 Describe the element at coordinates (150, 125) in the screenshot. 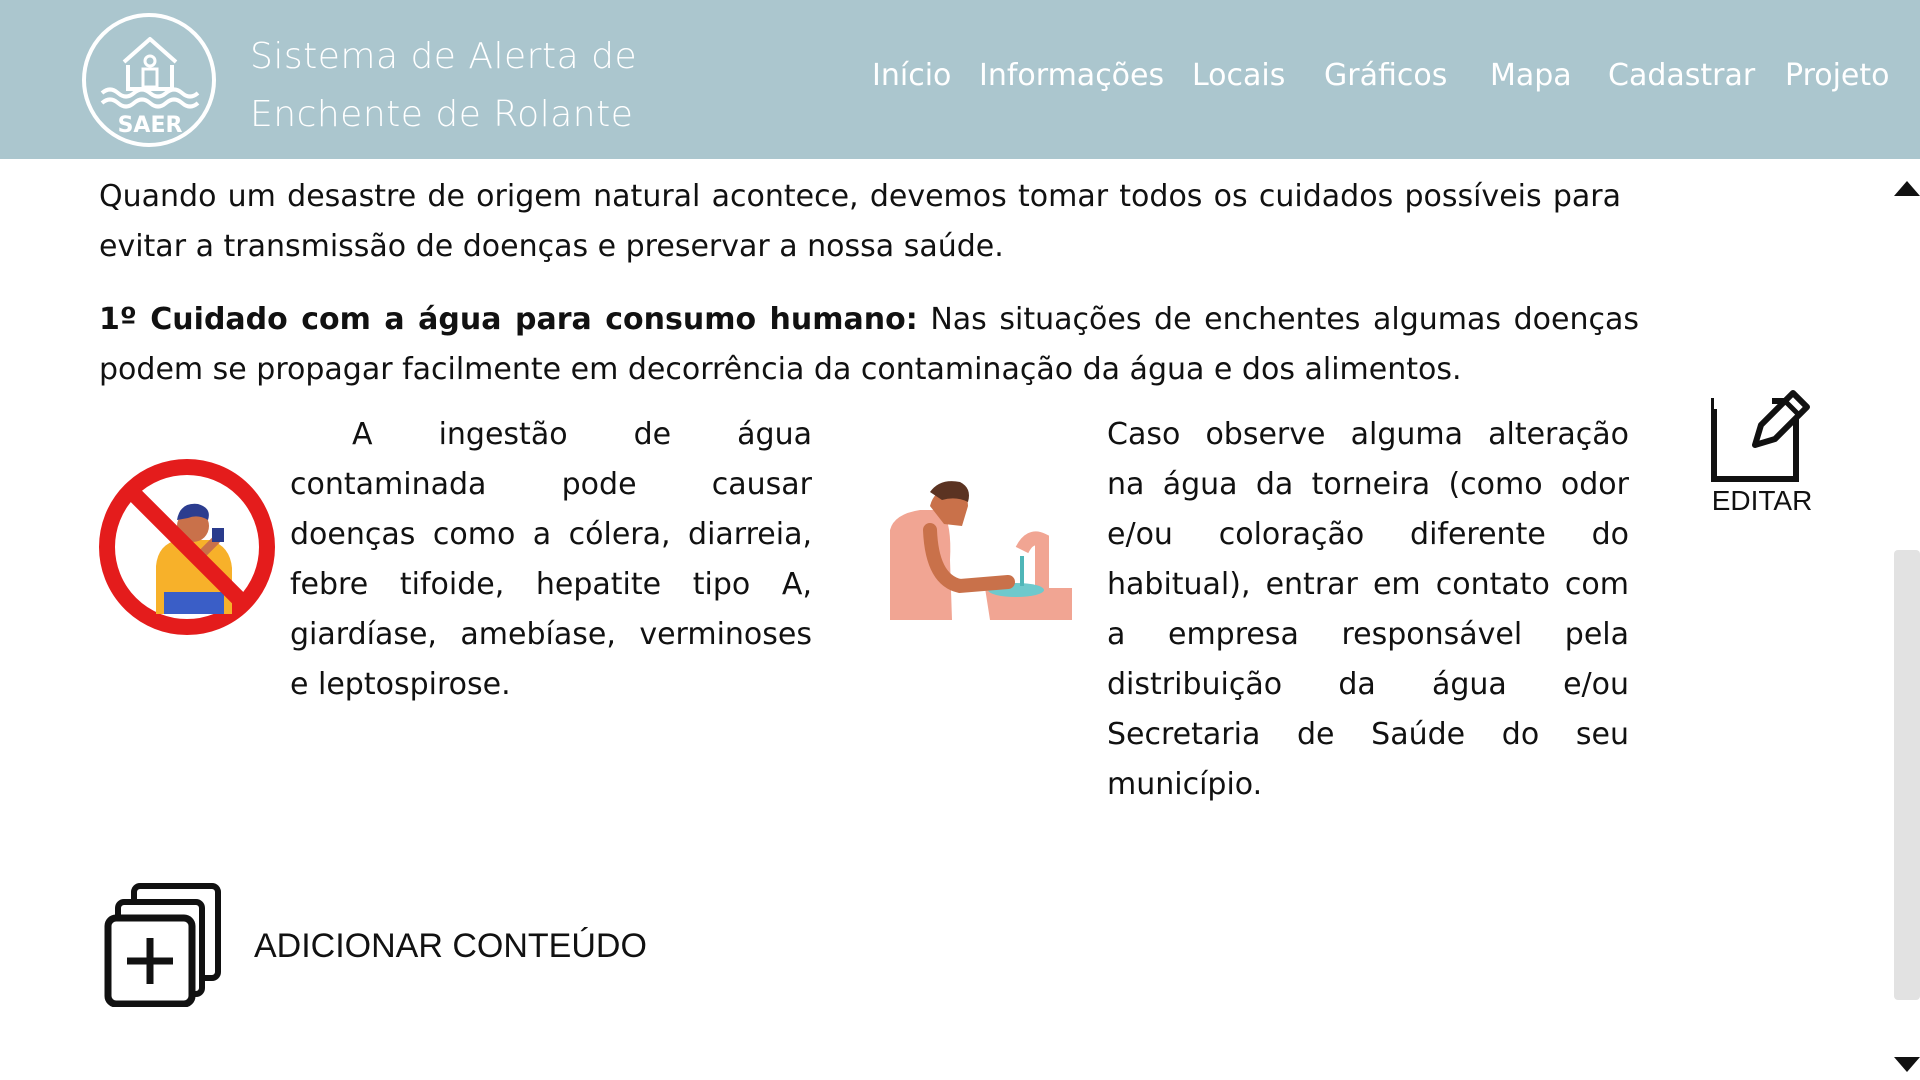

I see `logo-text: SAER` at that location.